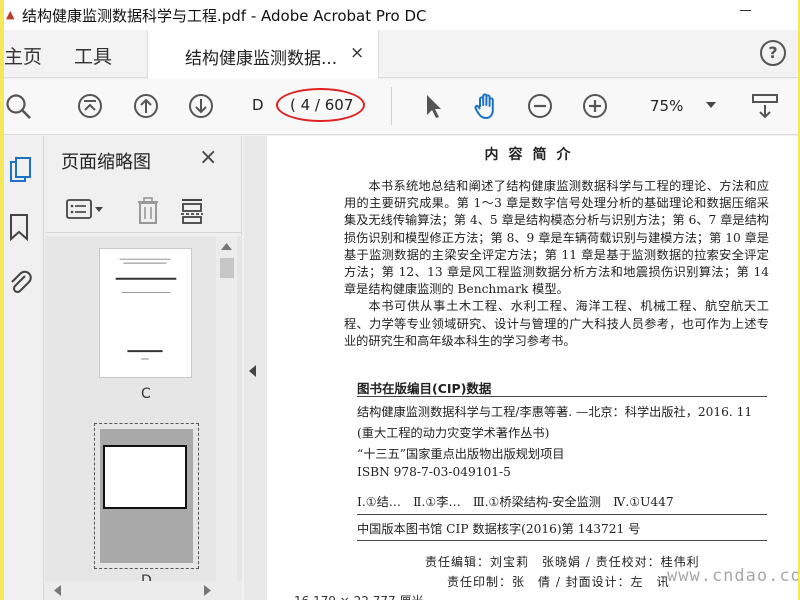 This screenshot has height=600, width=800. Describe the element at coordinates (143, 418) in the screenshot. I see `thumbnail-list: C D` at that location.